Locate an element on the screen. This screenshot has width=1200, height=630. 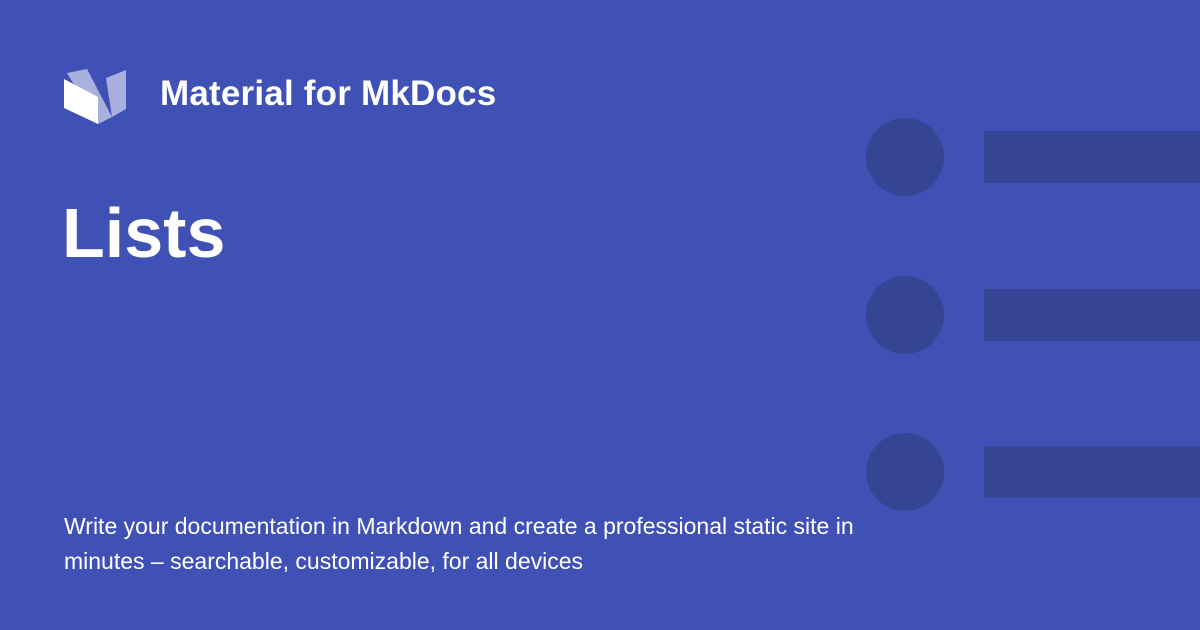
page-title: Lists is located at coordinates (144, 233).